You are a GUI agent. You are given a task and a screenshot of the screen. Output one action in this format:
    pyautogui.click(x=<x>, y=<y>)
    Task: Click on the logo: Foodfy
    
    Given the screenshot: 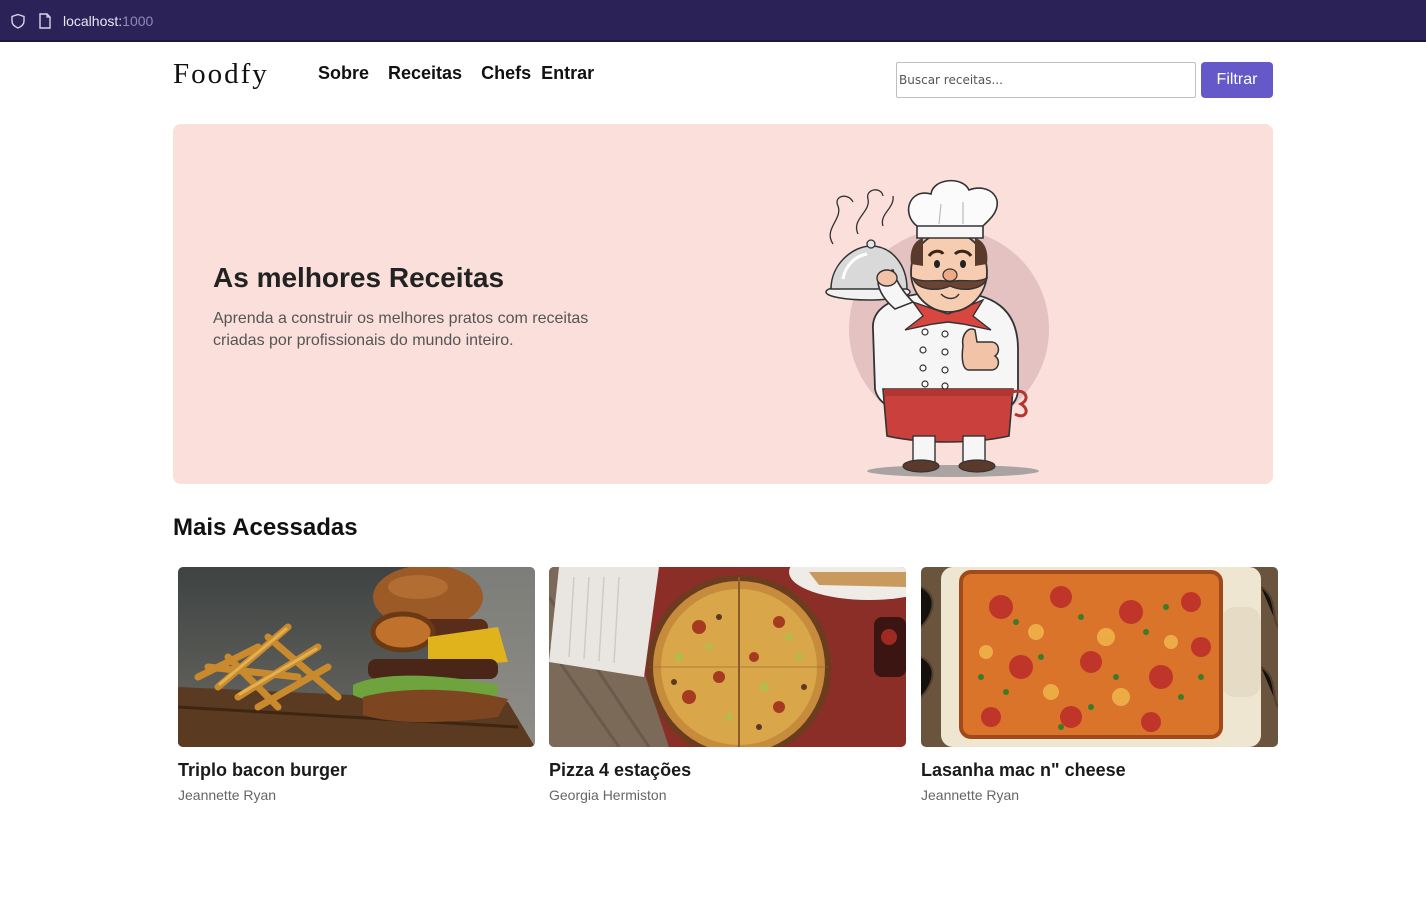 What is the action you would take?
    pyautogui.click(x=221, y=74)
    